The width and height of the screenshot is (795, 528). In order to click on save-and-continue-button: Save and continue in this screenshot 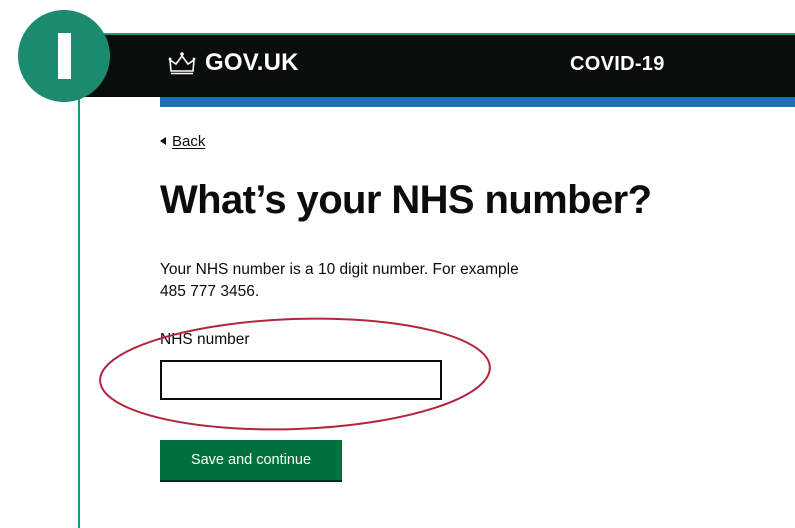, I will do `click(251, 460)`.